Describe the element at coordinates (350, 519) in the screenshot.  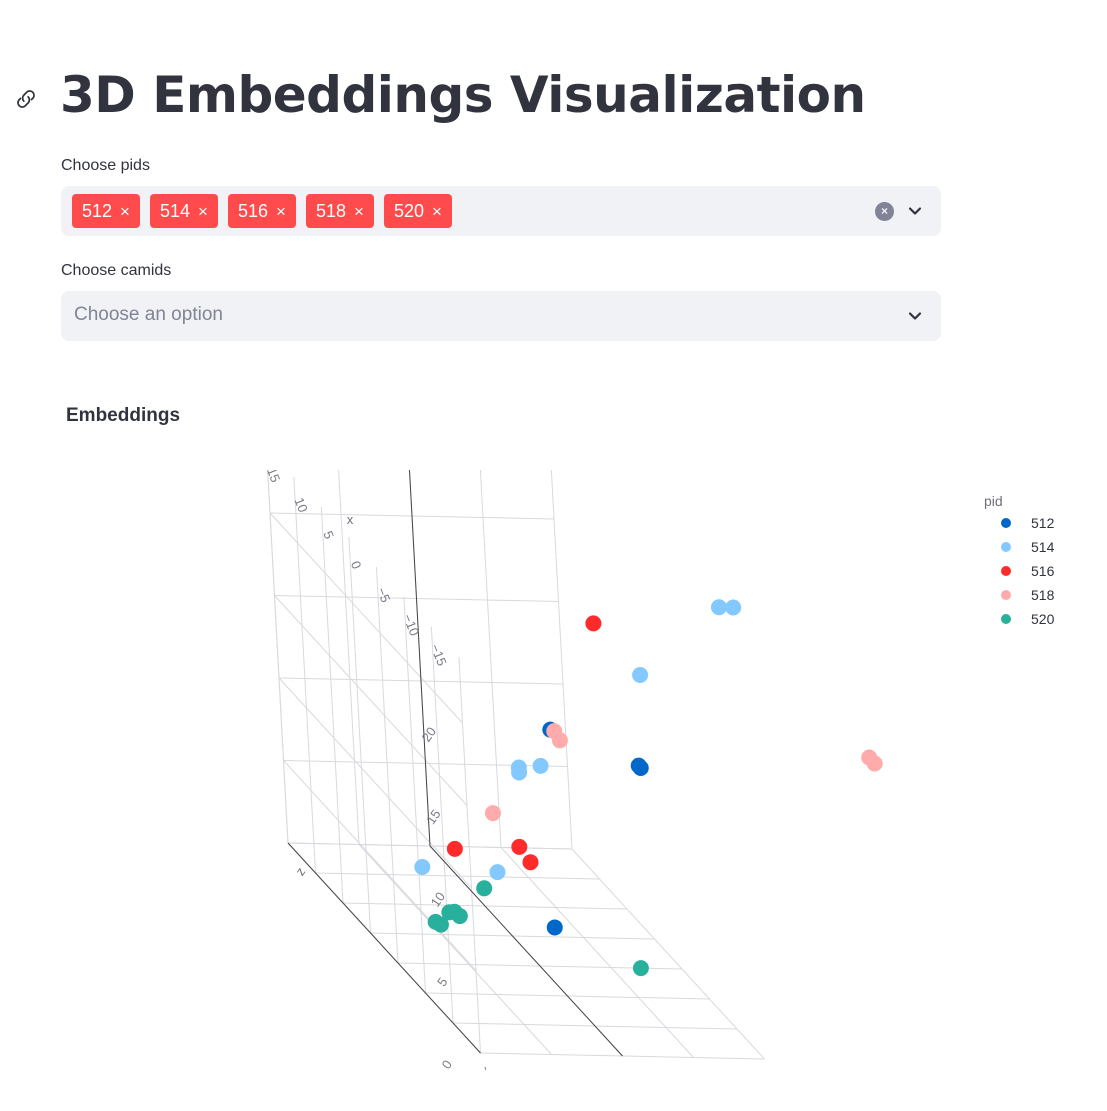
I see `x-axis-title: x` at that location.